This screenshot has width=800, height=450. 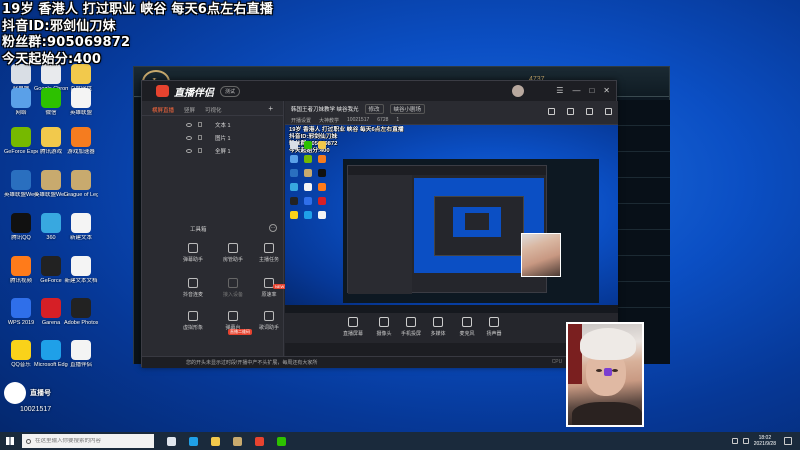 What do you see at coordinates (81, 184) in the screenshot?
I see `desktop-icon: League of Legends` at bounding box center [81, 184].